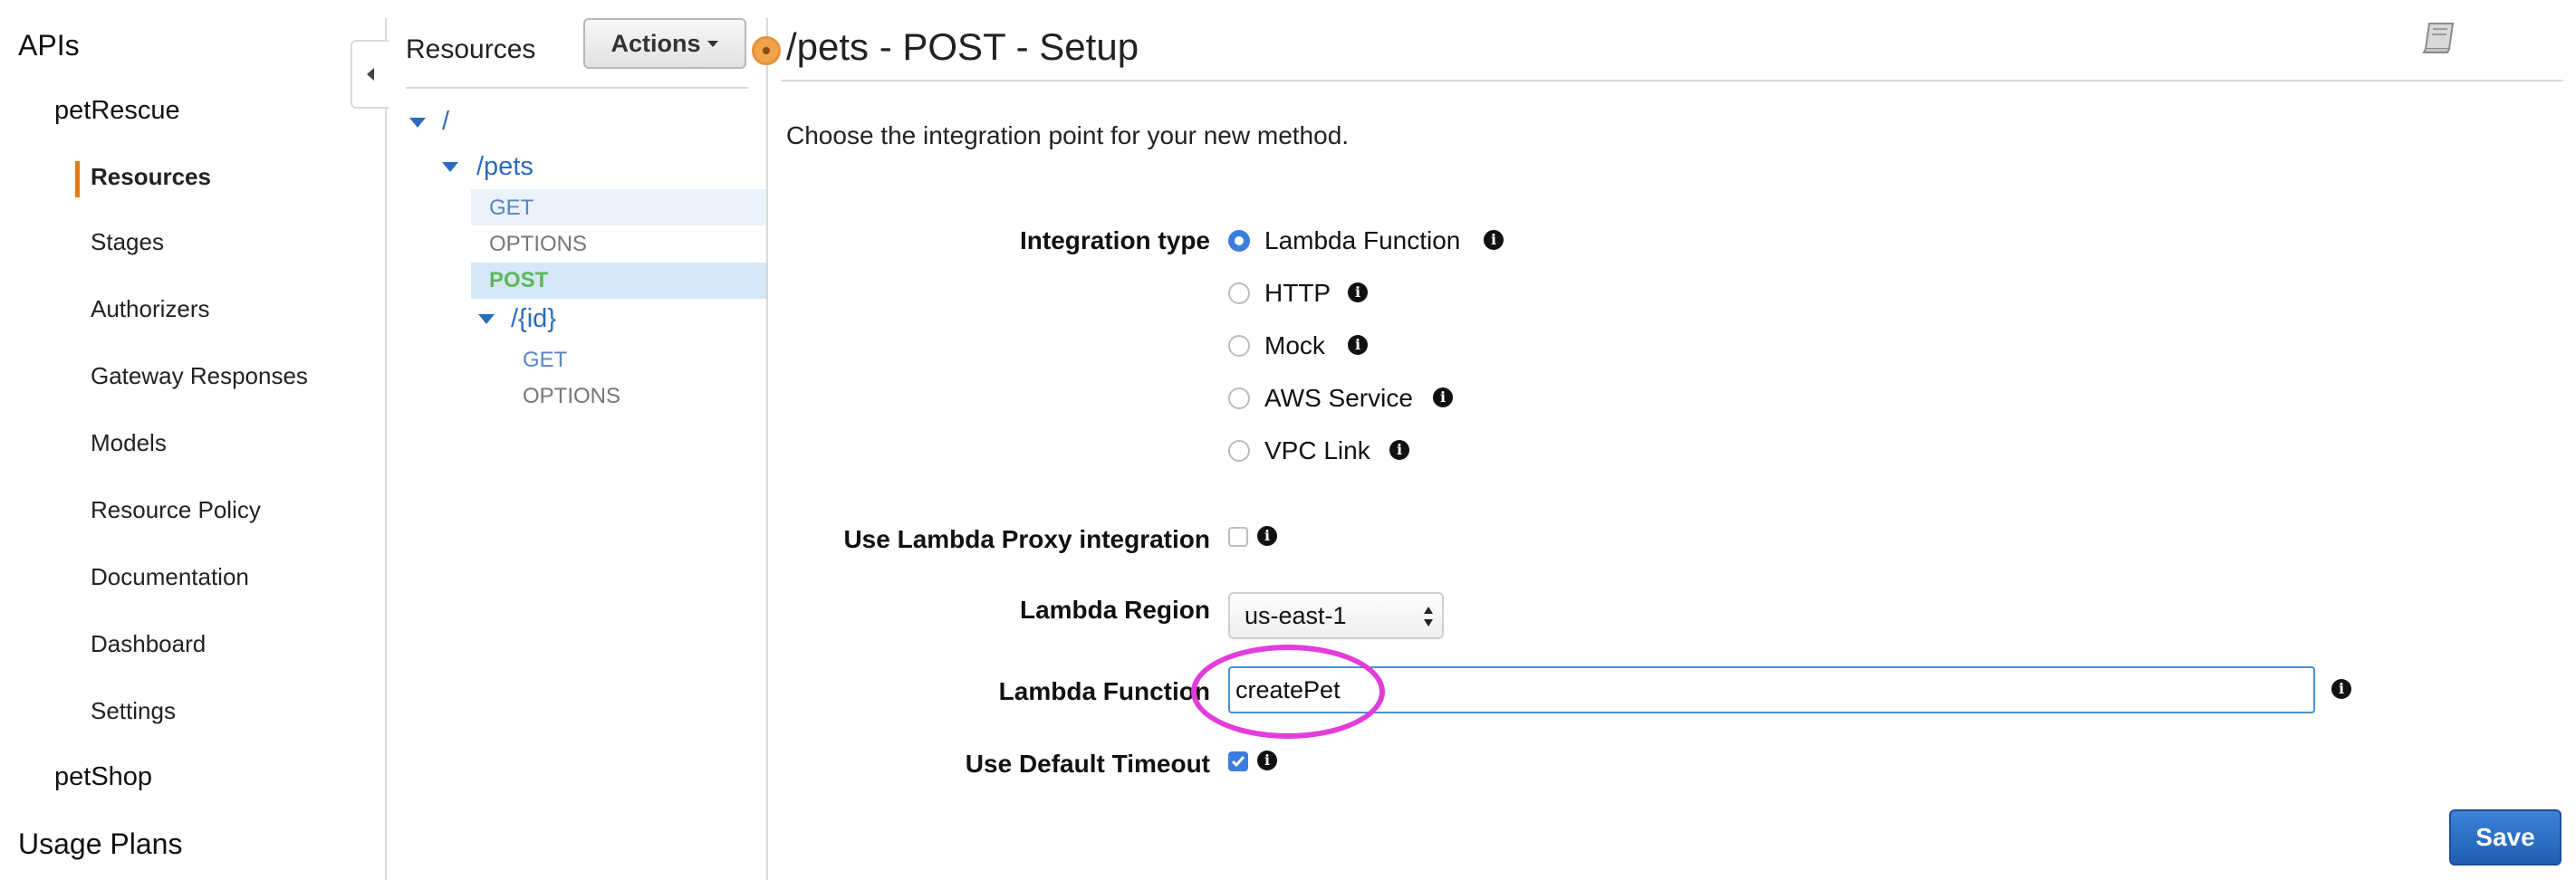  Describe the element at coordinates (577, 88) in the screenshot. I see `resources-divider` at that location.